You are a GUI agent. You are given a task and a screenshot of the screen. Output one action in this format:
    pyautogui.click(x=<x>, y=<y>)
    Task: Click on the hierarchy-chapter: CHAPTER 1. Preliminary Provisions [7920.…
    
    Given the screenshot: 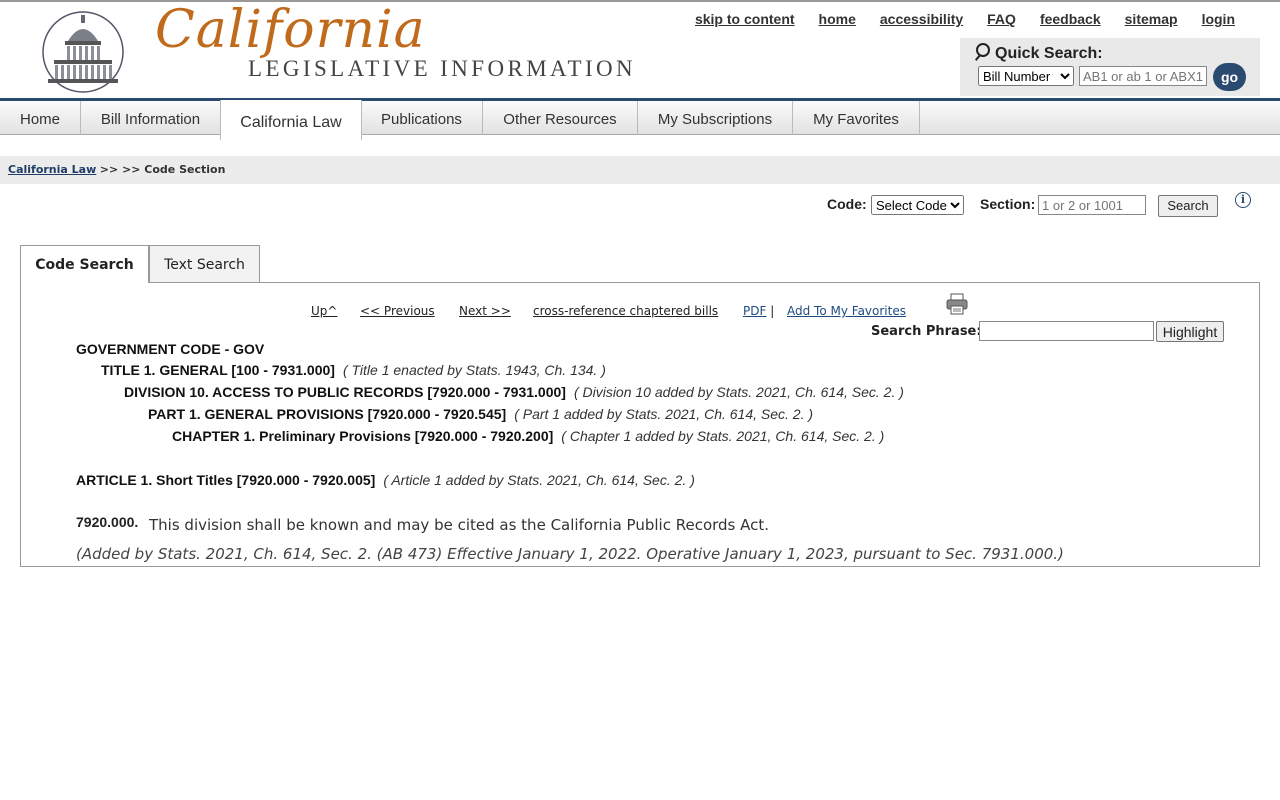 What is the action you would take?
    pyautogui.click(x=528, y=436)
    